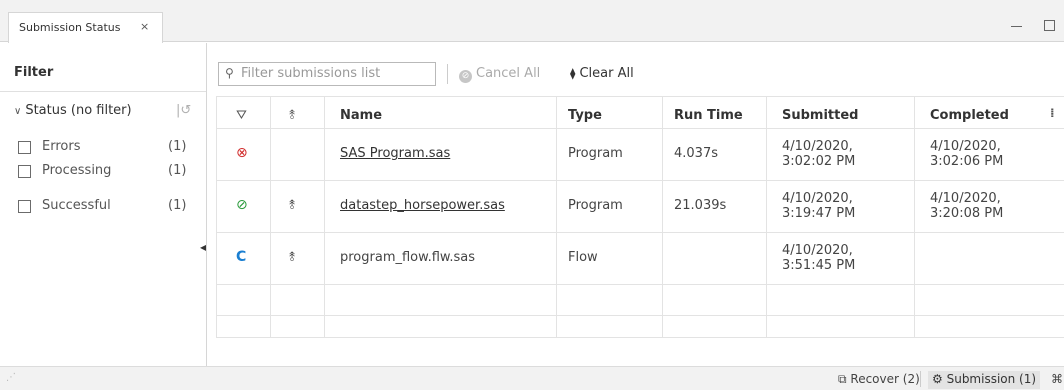  I want to click on column-header-completed: Completed, so click(969, 115).